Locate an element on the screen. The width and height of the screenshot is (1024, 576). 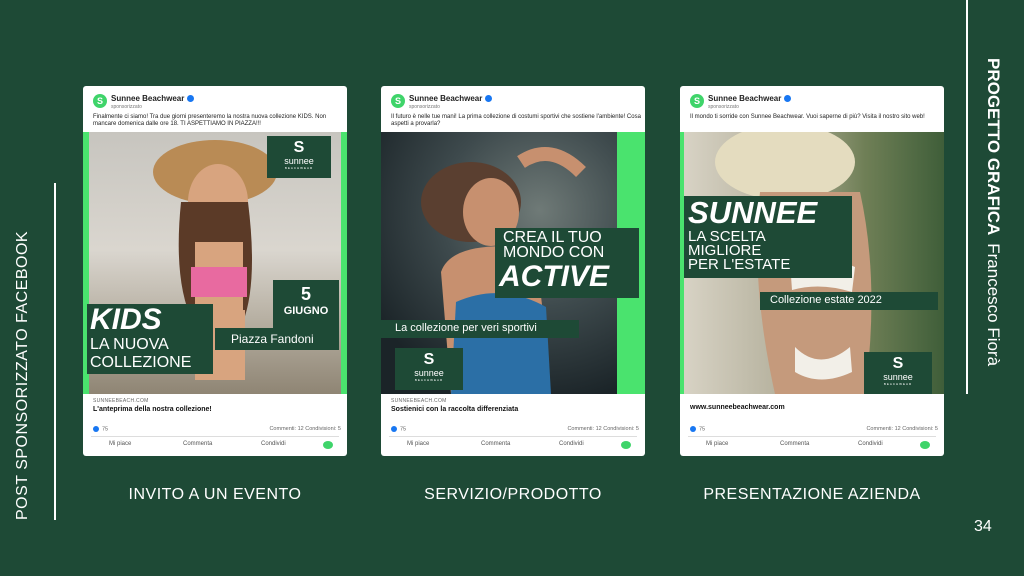
project-name: PROGETTO GRAFICA is located at coordinates (993, 147).